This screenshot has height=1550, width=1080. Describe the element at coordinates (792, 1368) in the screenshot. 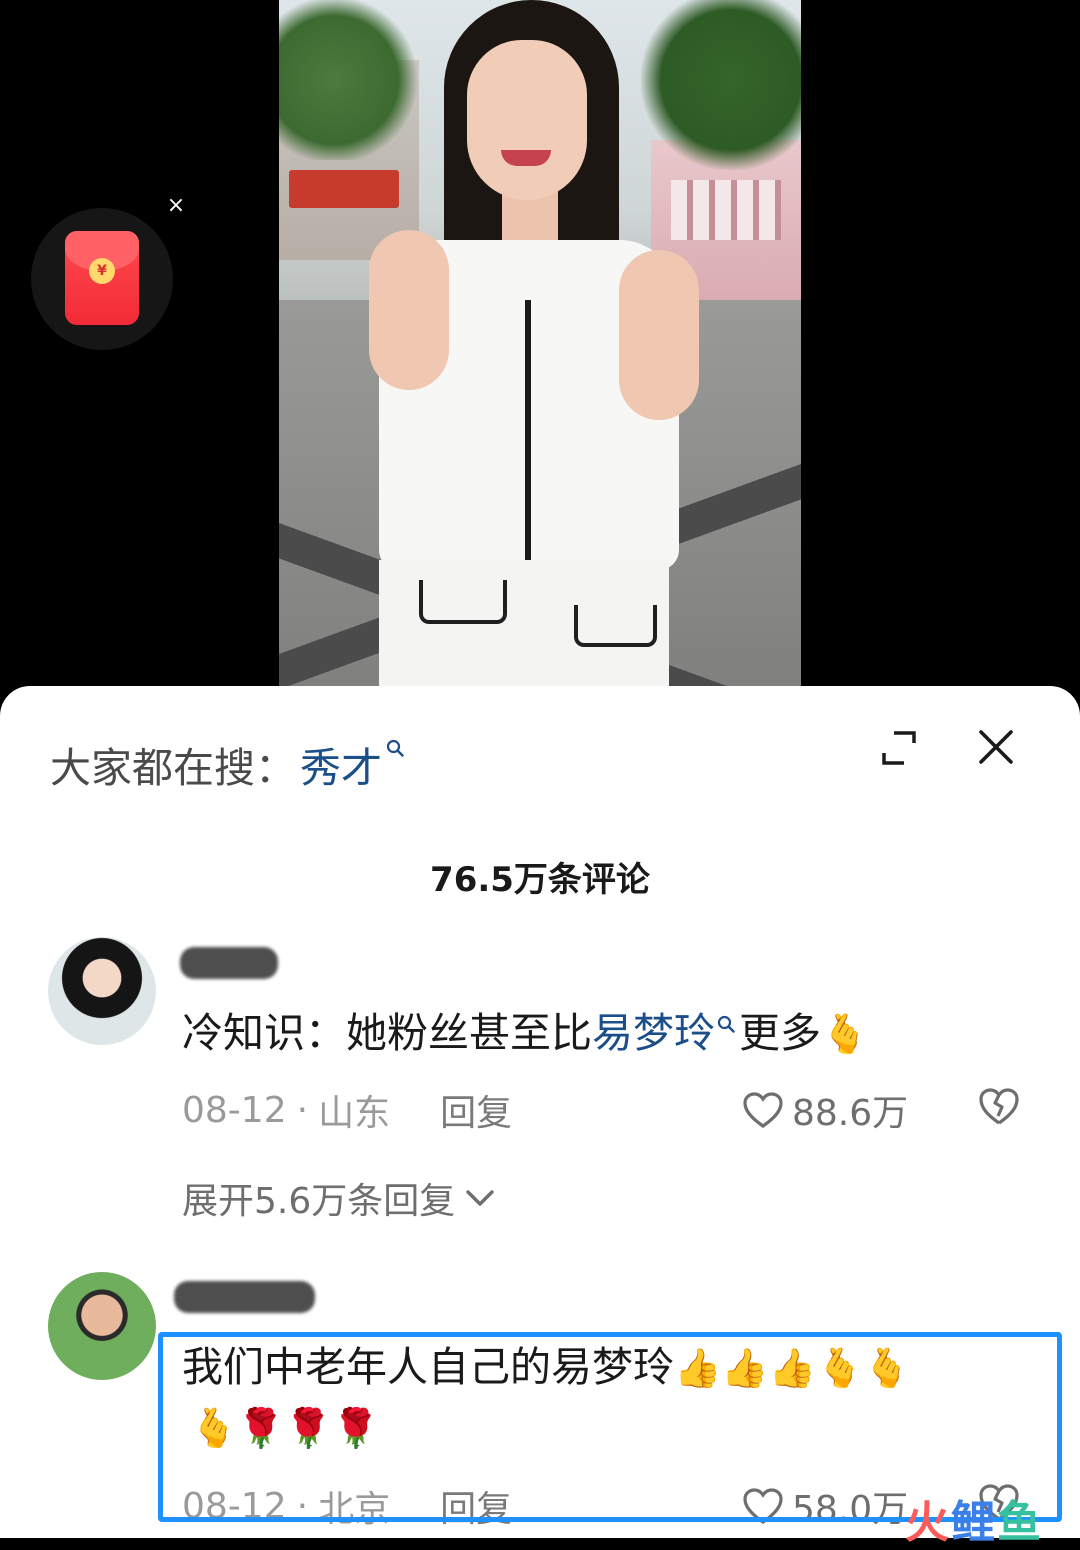

I see `thumbs-up-emoji-group: 👍👍👍🫰🫰` at that location.